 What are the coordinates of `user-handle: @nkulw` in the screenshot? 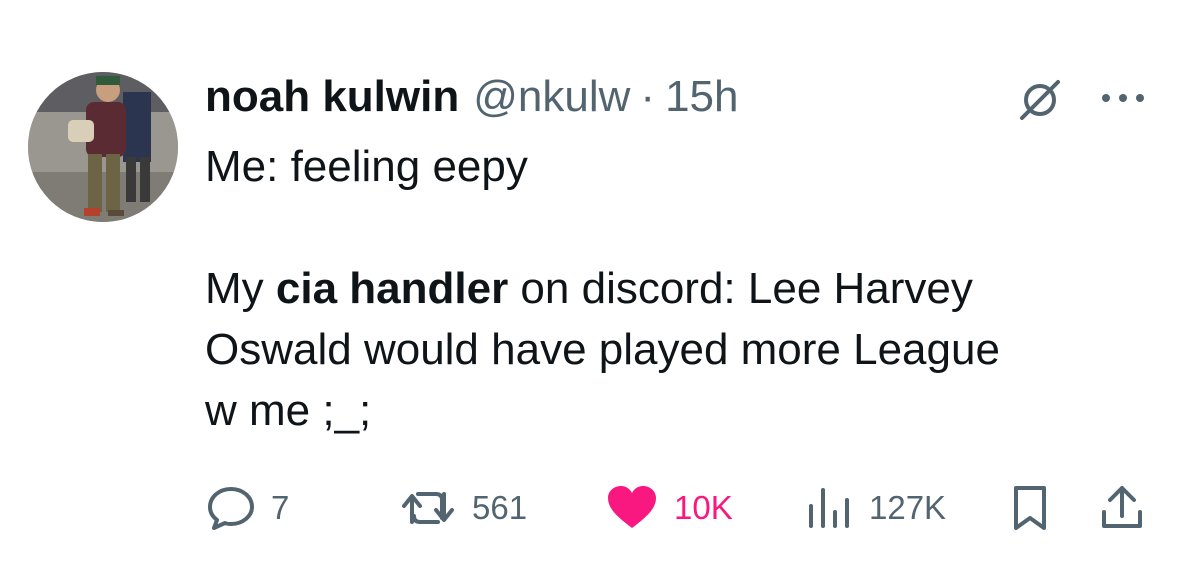 It's located at (551, 97).